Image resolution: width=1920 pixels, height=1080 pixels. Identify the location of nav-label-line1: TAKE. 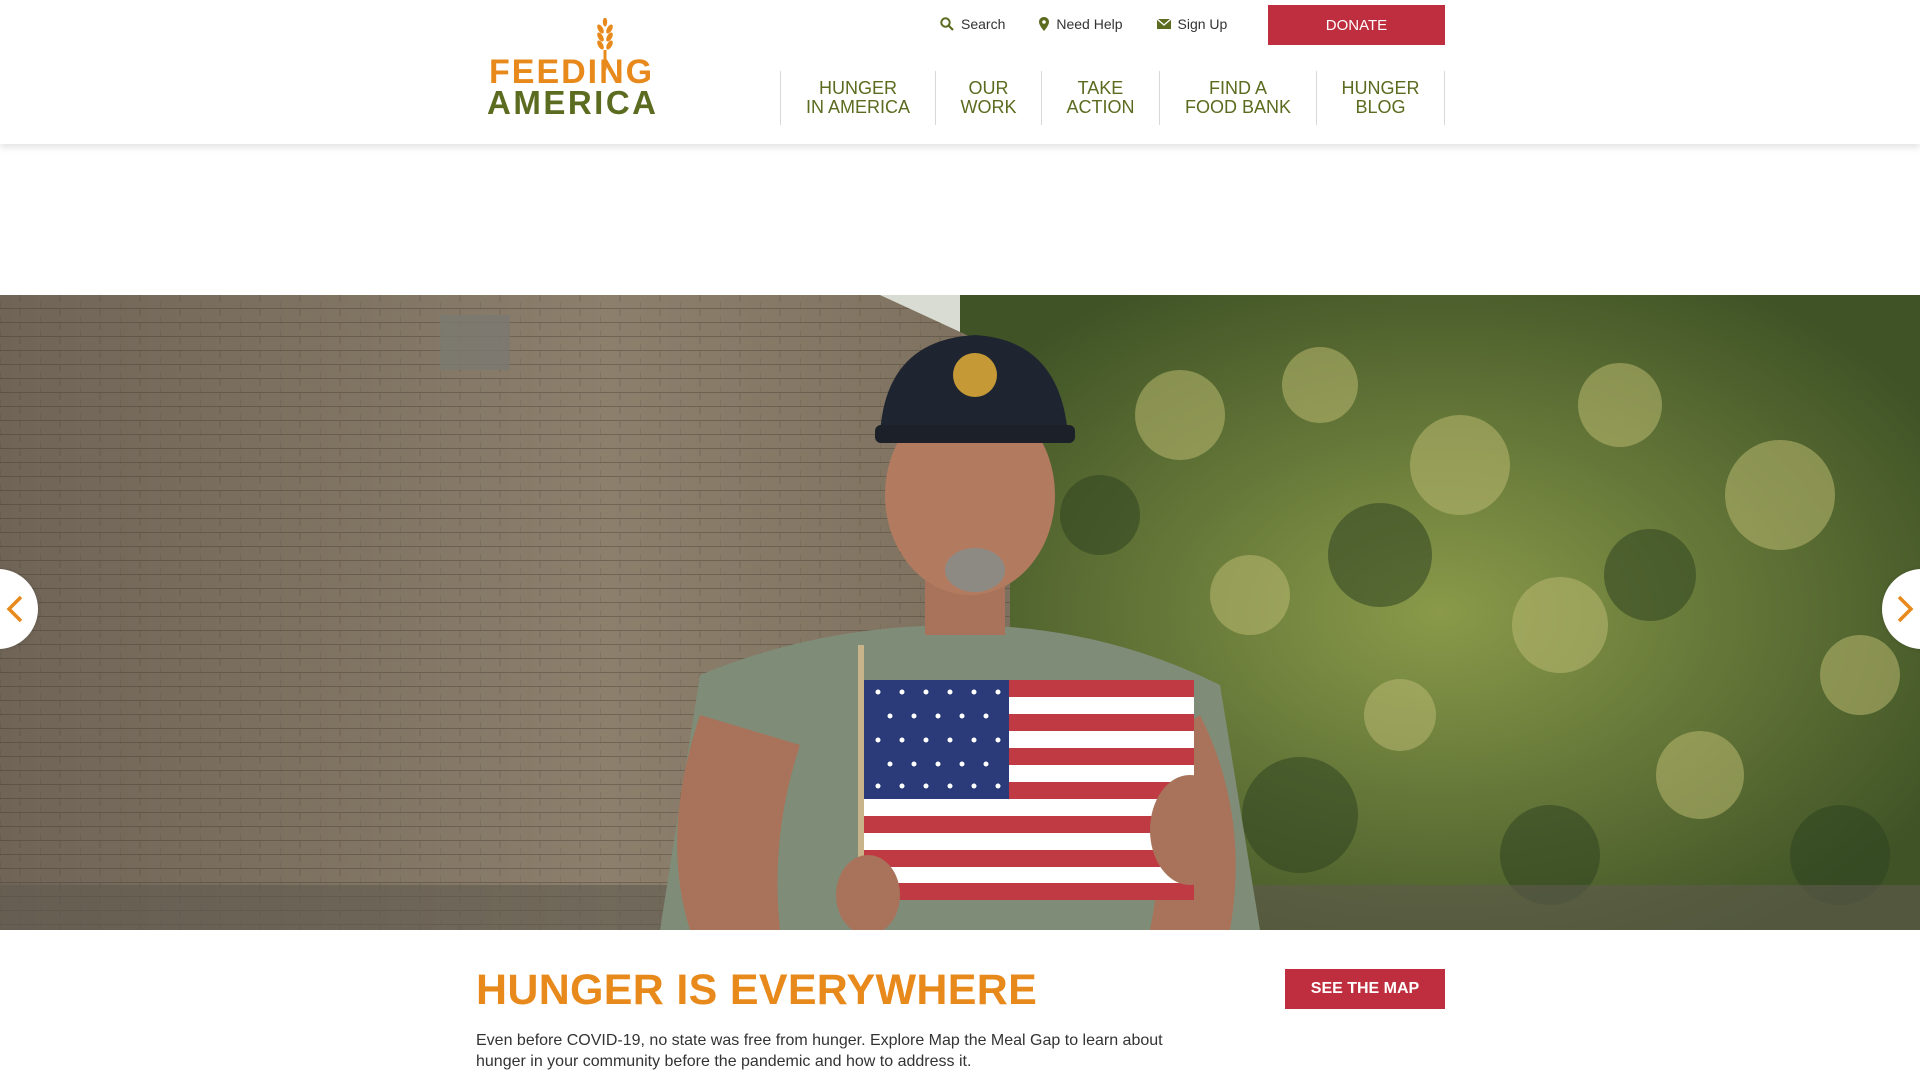
(1100, 88).